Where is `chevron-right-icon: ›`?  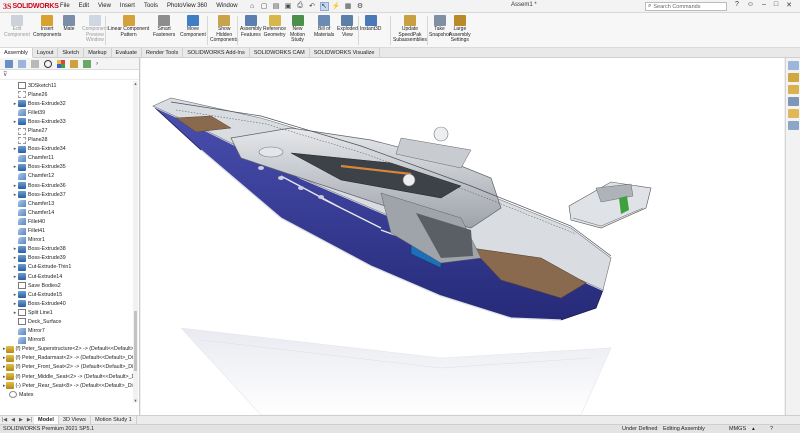
chevron-right-icon: › is located at coordinates (100, 64).